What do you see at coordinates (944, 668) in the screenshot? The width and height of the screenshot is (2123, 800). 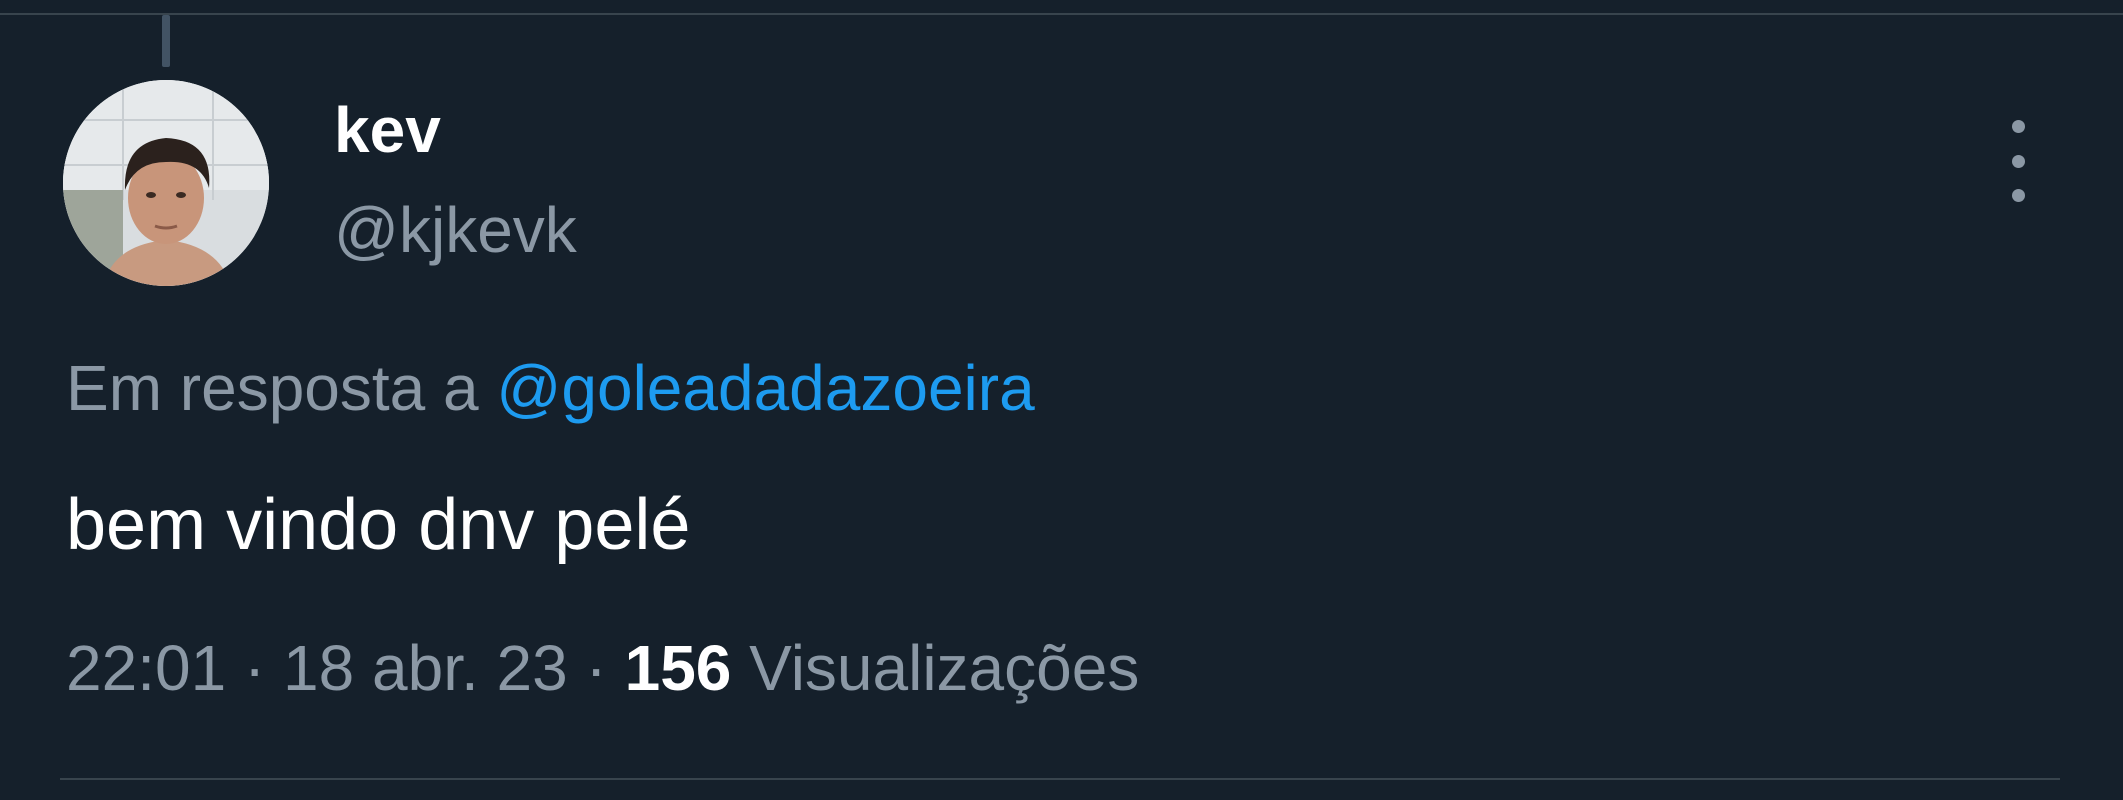 I see `views-label: Visualizações` at bounding box center [944, 668].